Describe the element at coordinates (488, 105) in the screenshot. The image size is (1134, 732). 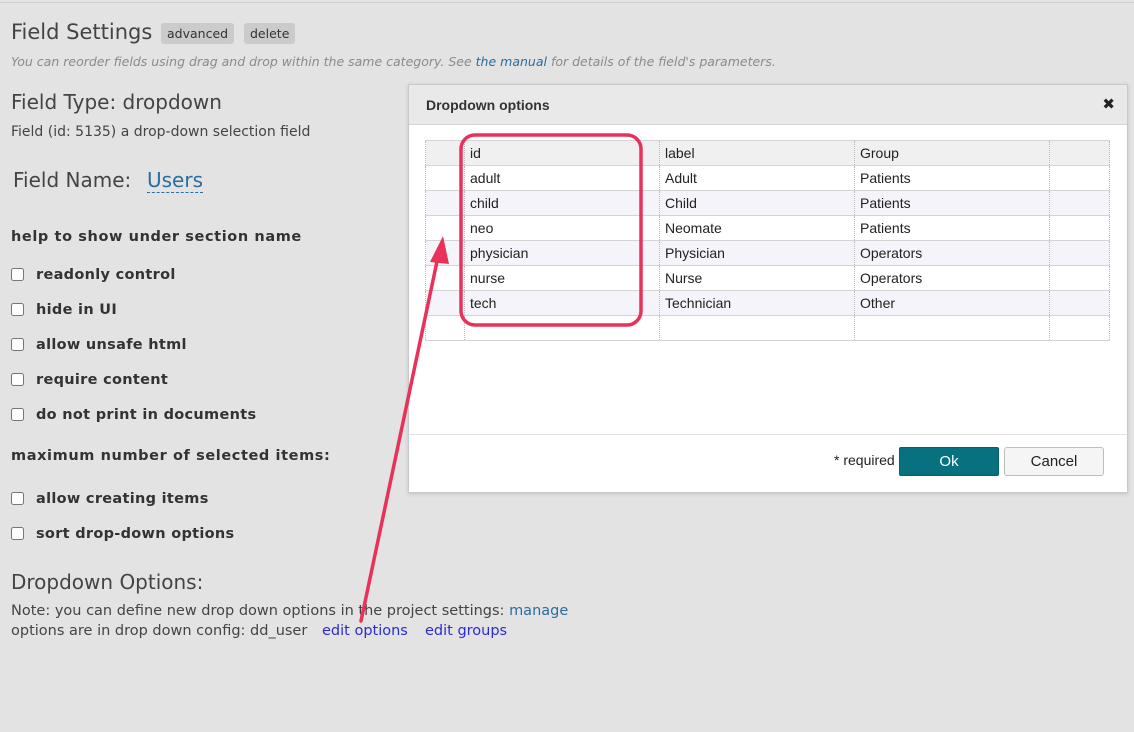
I see `dialog-title: Dropdown options` at that location.